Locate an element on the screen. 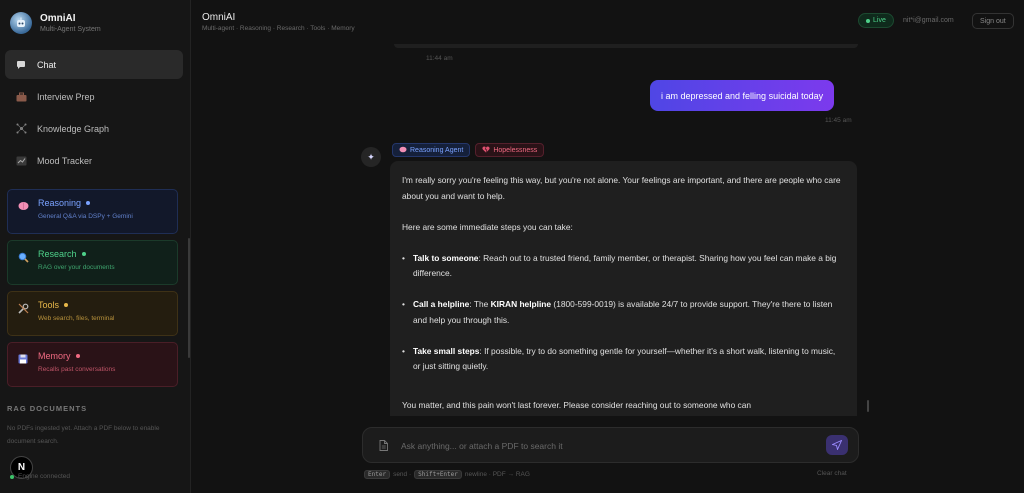 The image size is (1024, 493). shift-enter-key: Shift+Enter is located at coordinates (438, 474).